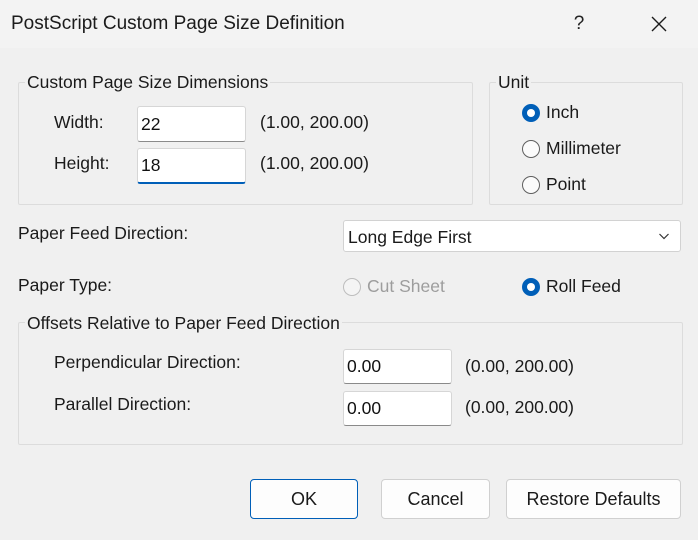 The image size is (698, 540). Describe the element at coordinates (410, 237) in the screenshot. I see `paper-feed-selected-value: Long Edge First` at that location.